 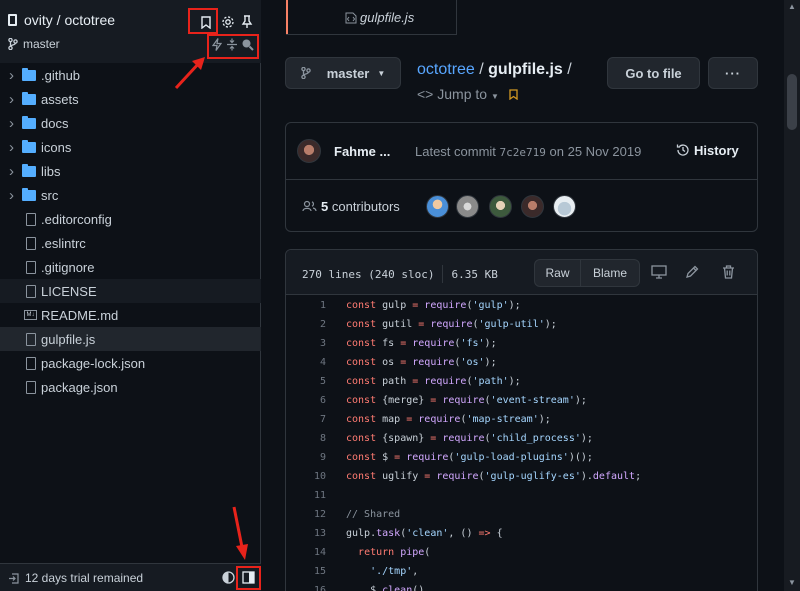 What do you see at coordinates (130, 387) in the screenshot?
I see `tree-file-item: package.json` at bounding box center [130, 387].